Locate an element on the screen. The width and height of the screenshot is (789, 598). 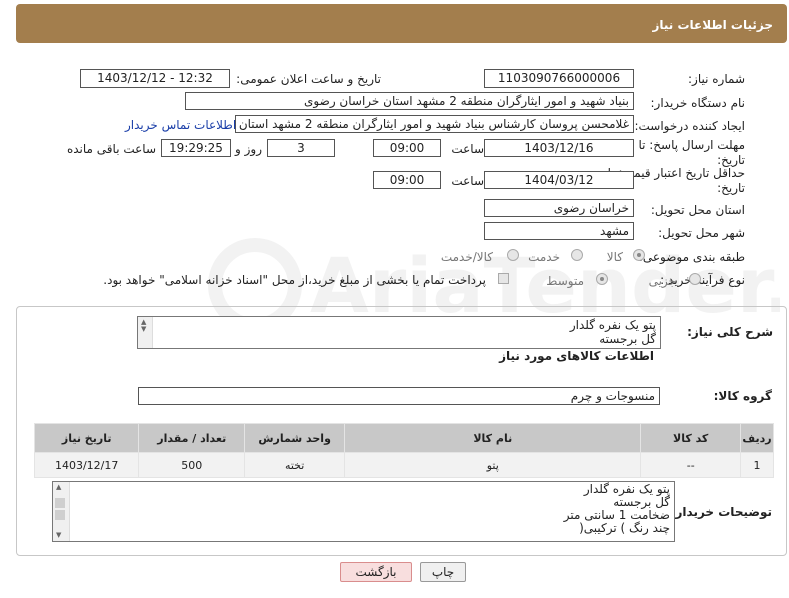
validity-label-date: تاریخ: is located at coordinates (731, 188).